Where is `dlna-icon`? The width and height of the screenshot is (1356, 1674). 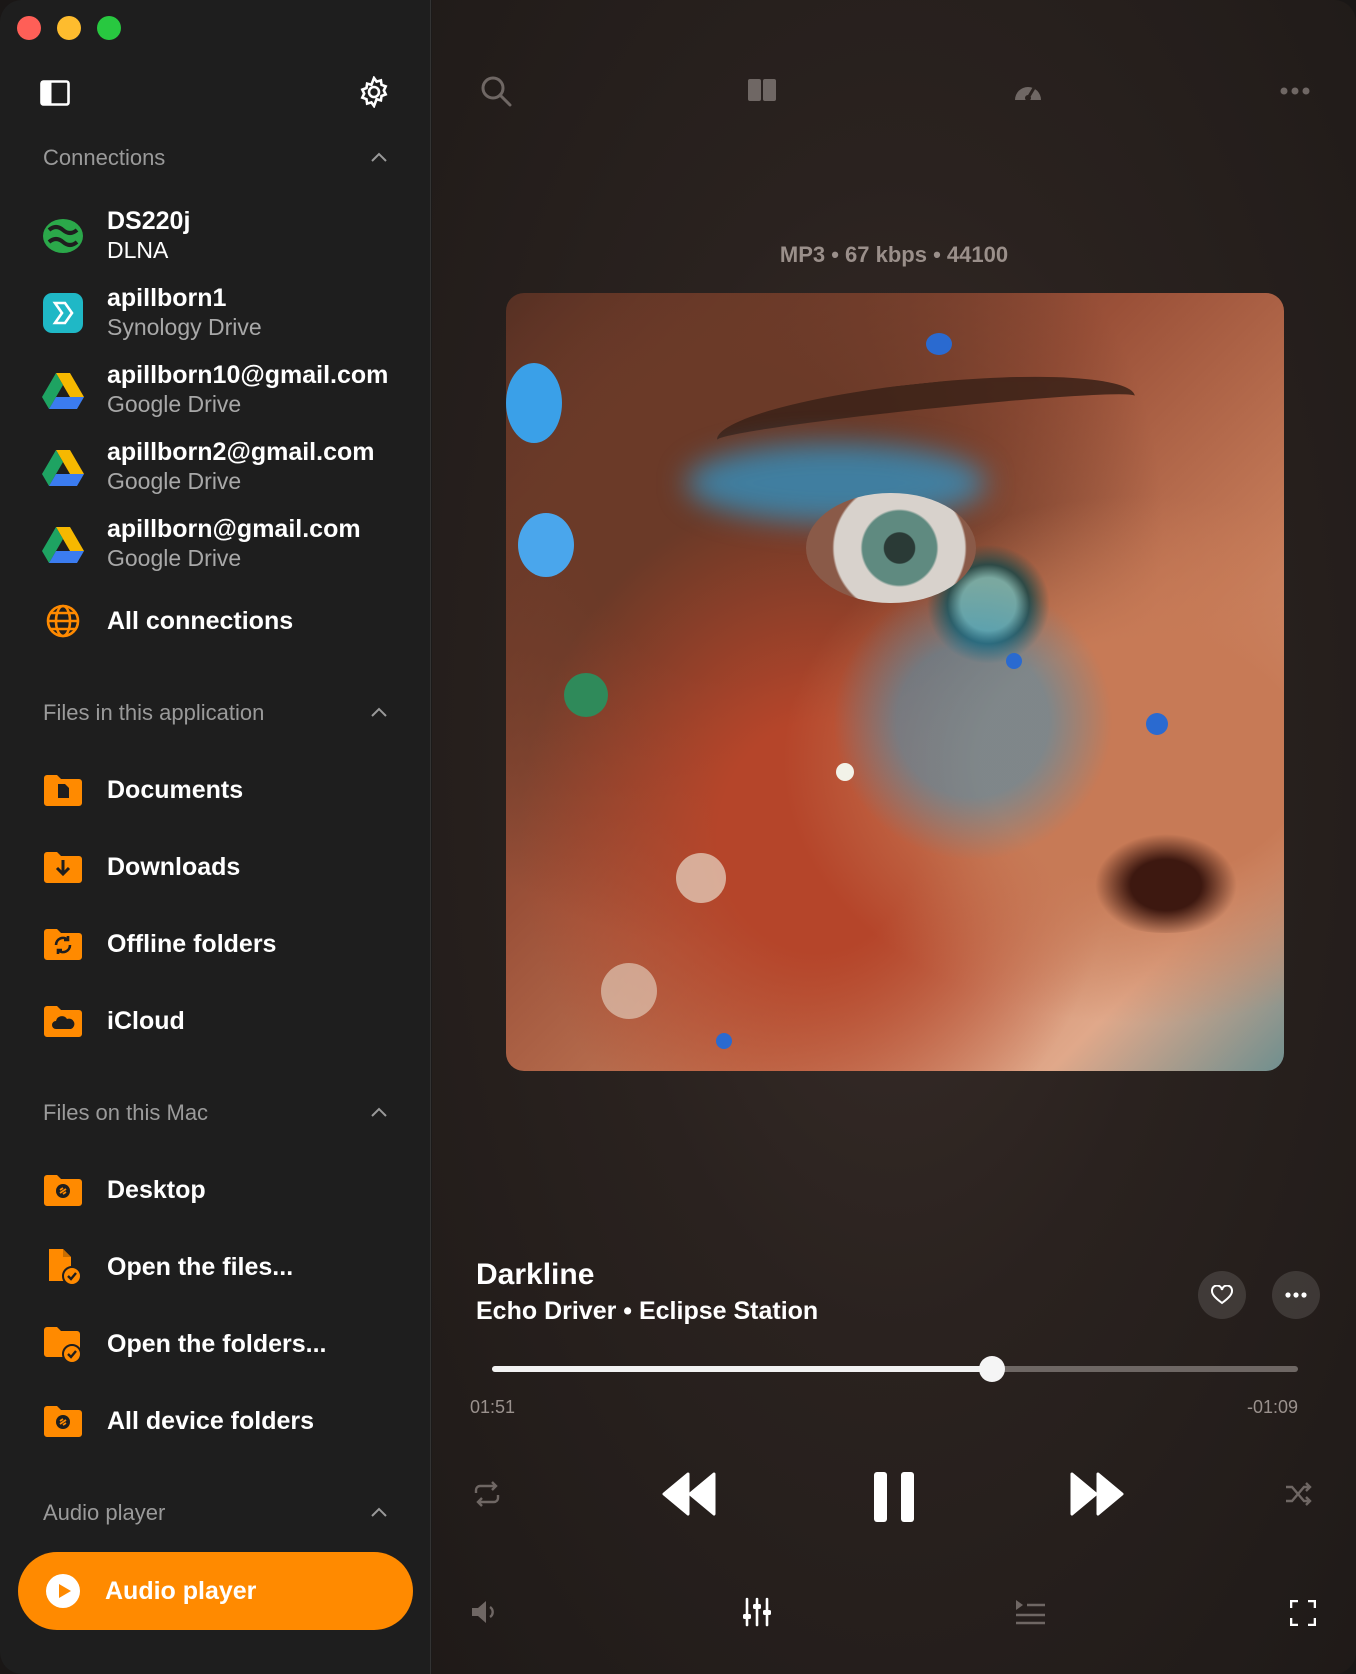
dlna-icon is located at coordinates (63, 236).